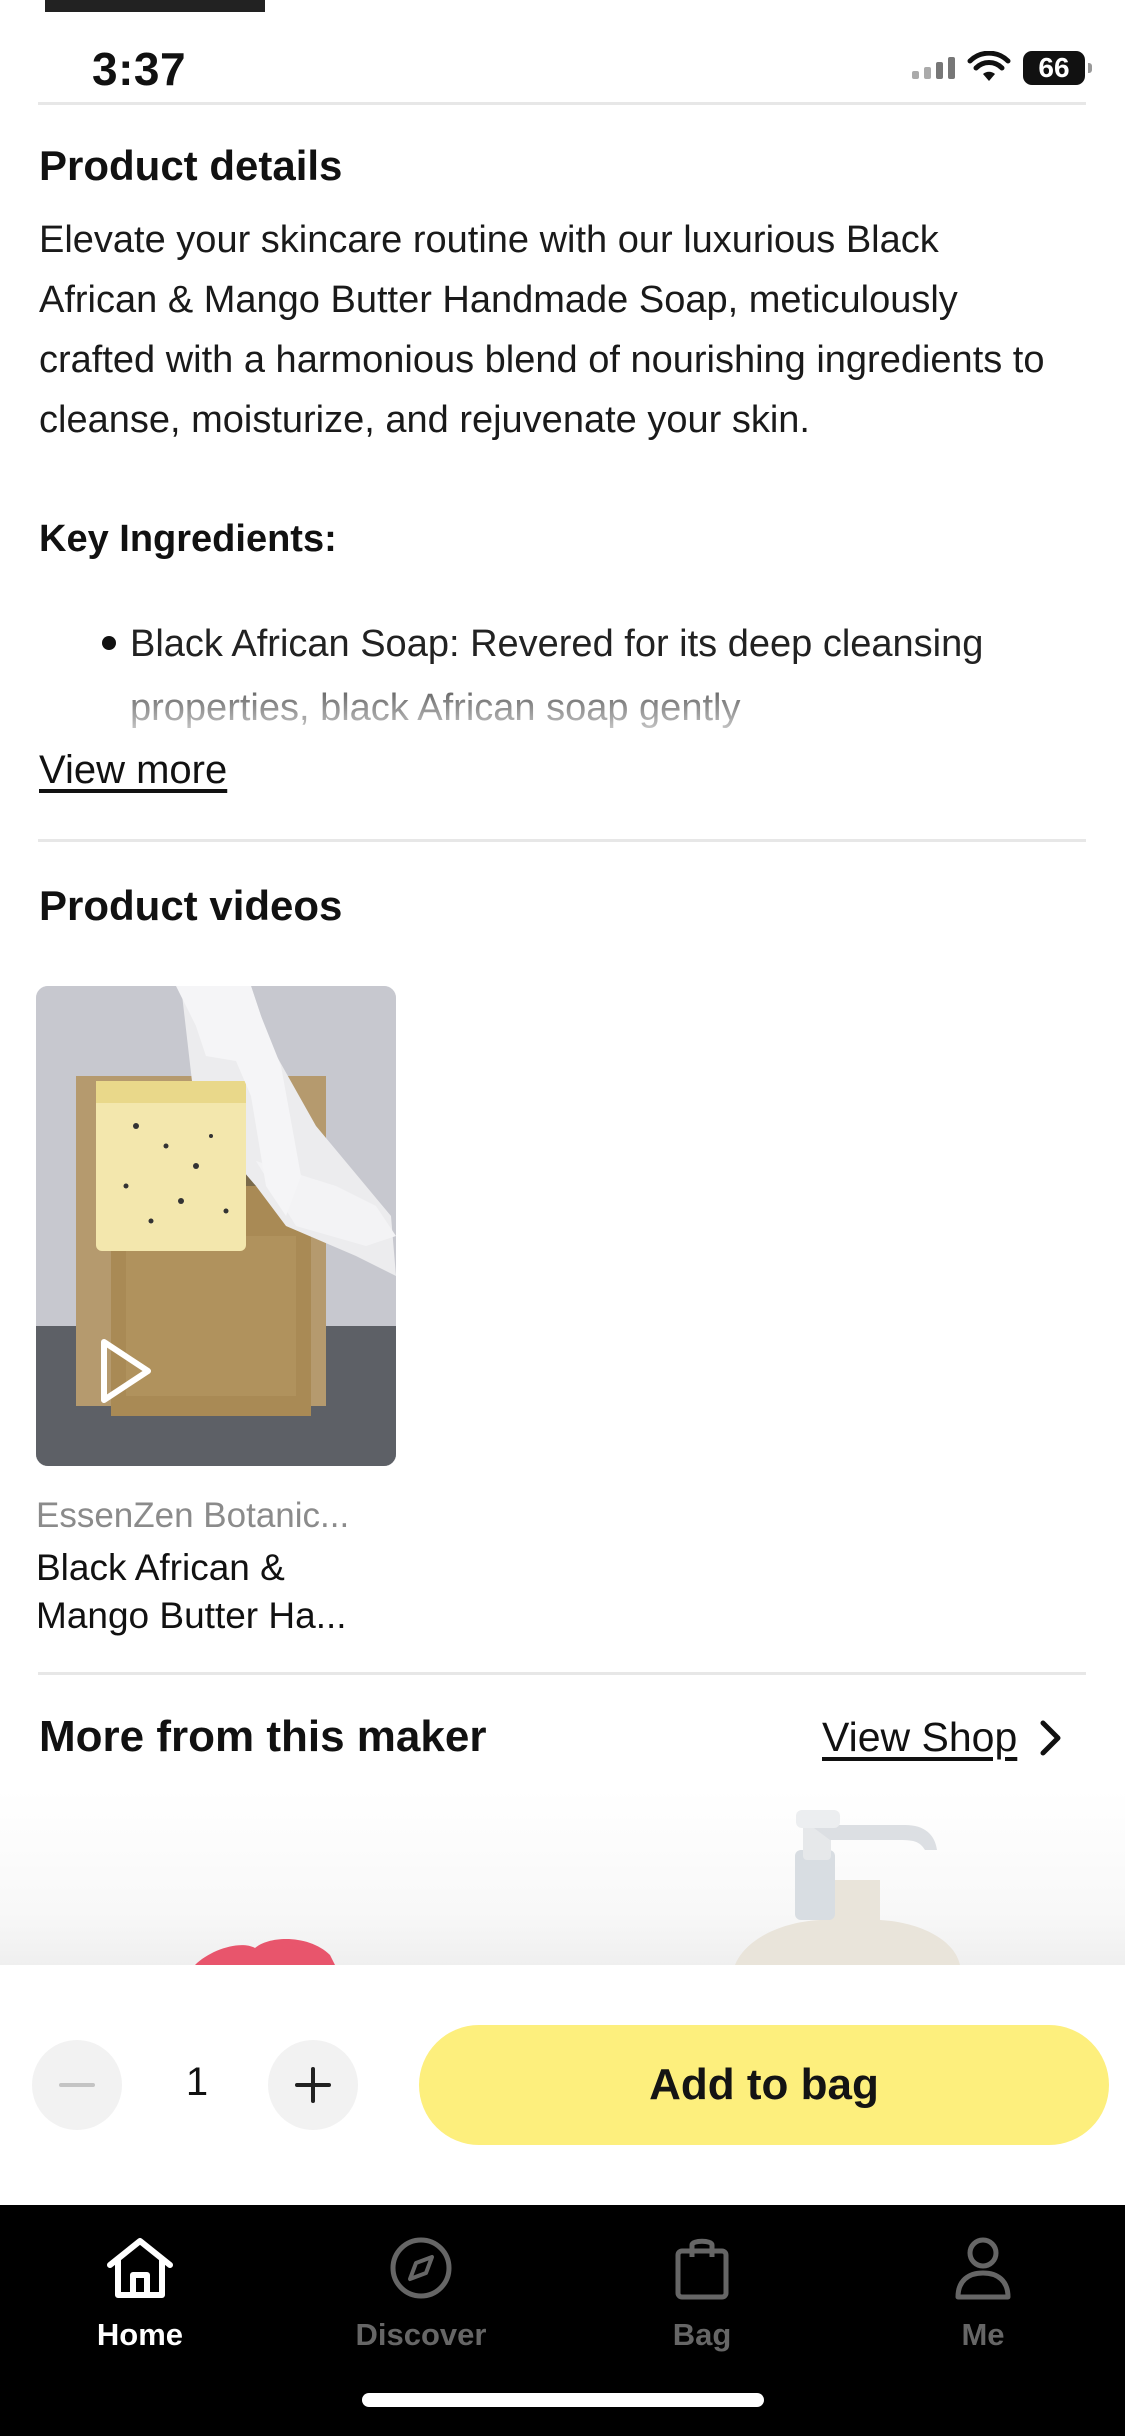 This screenshot has width=1125, height=2436. What do you see at coordinates (197, 2082) in the screenshot?
I see `quantity-value: 1` at bounding box center [197, 2082].